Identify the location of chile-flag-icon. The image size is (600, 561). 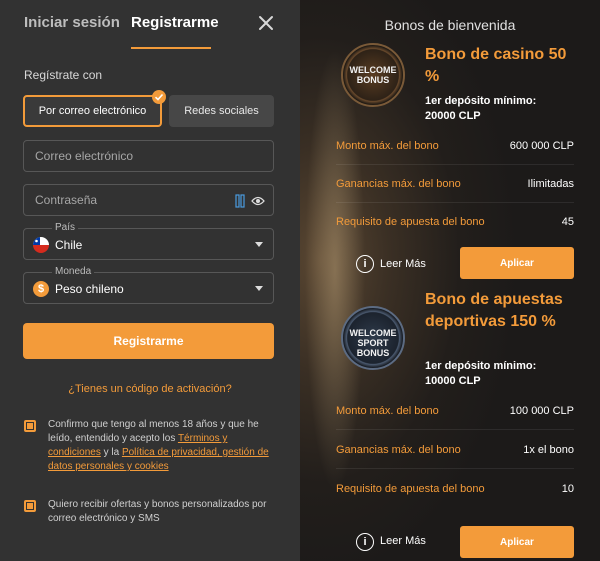
(41, 245).